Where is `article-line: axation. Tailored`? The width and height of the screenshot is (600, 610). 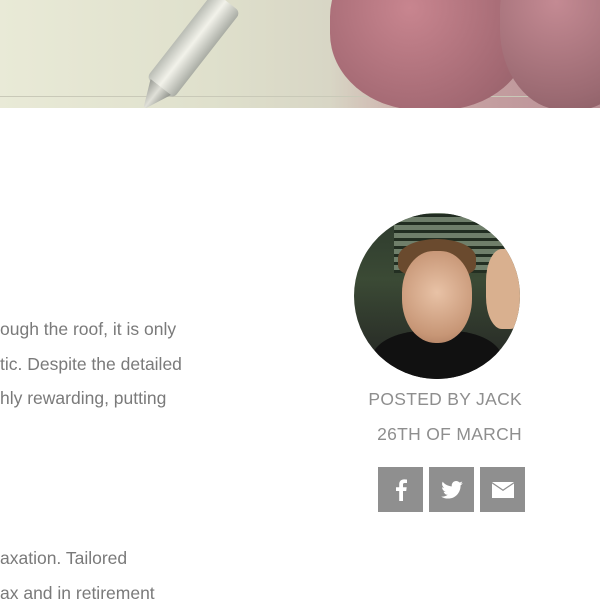 article-line: axation. Tailored is located at coordinates (170, 558).